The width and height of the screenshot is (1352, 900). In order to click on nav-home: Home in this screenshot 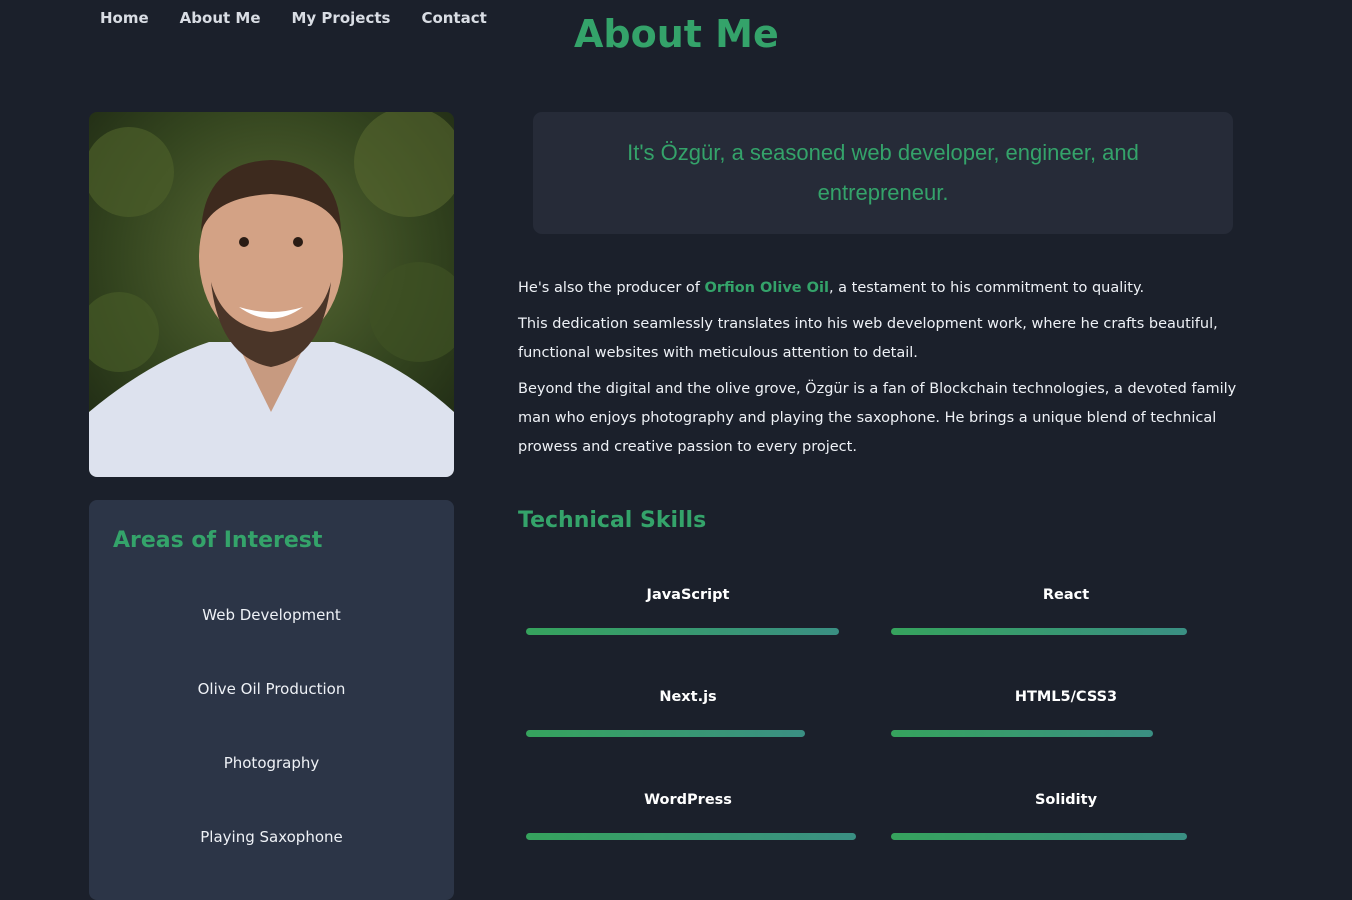, I will do `click(124, 18)`.